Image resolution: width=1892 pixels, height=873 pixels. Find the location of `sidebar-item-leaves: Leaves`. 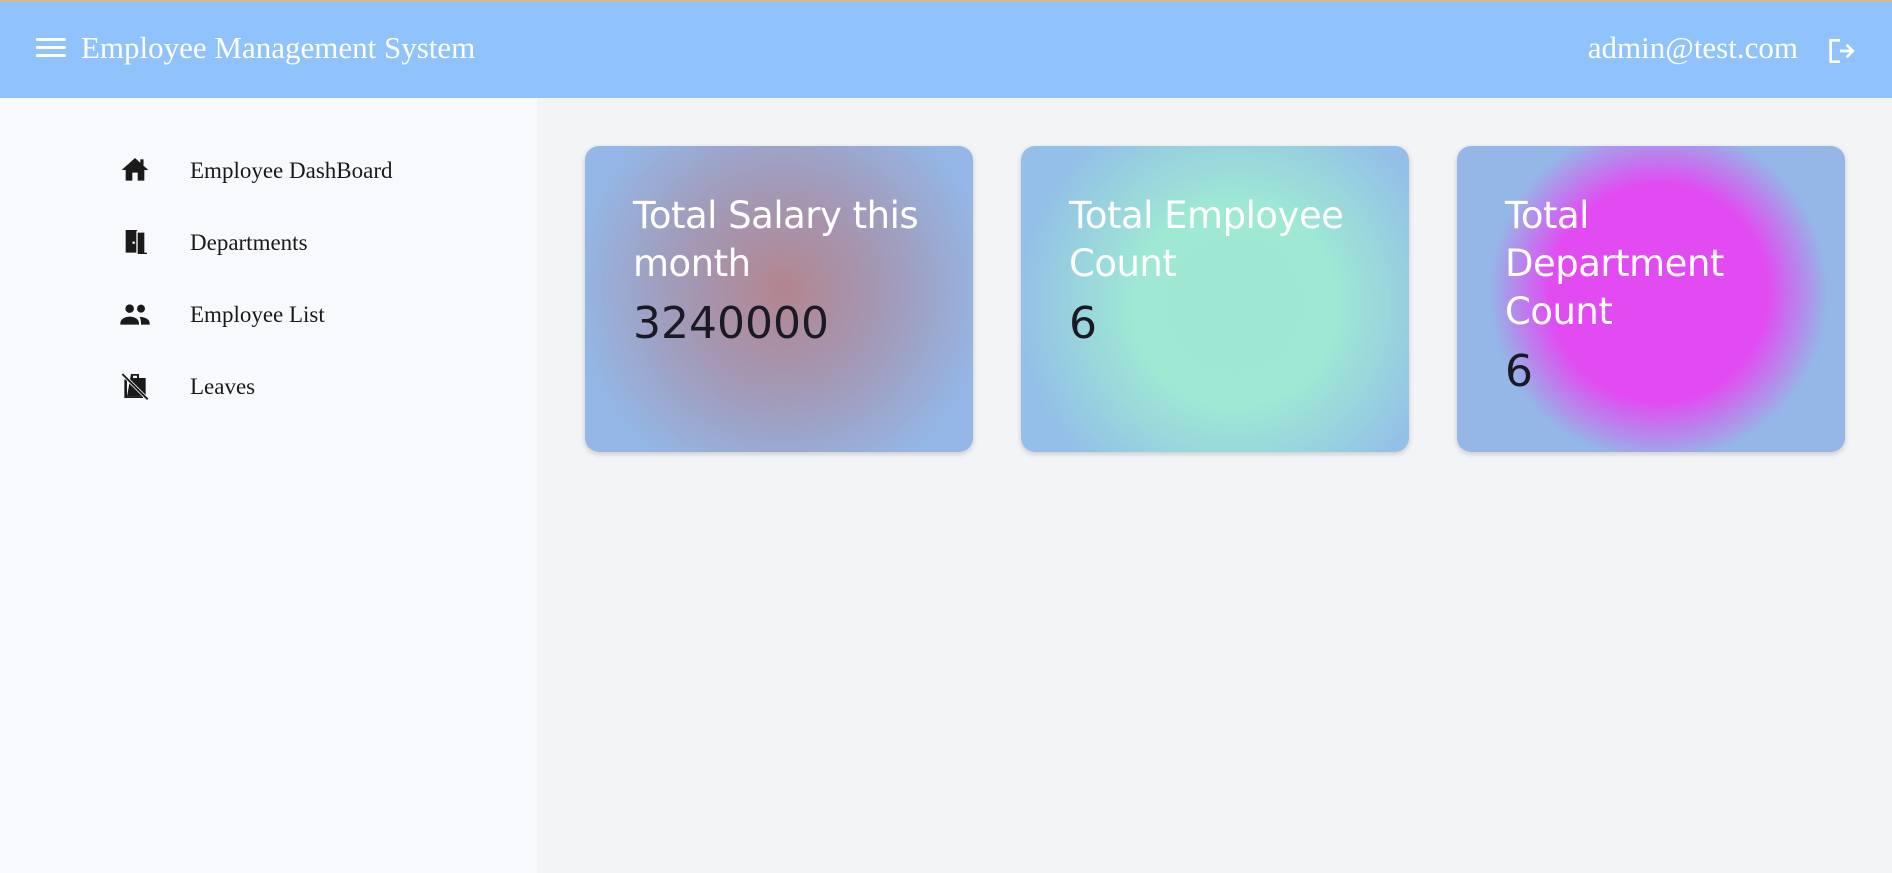

sidebar-item-leaves: Leaves is located at coordinates (298, 386).